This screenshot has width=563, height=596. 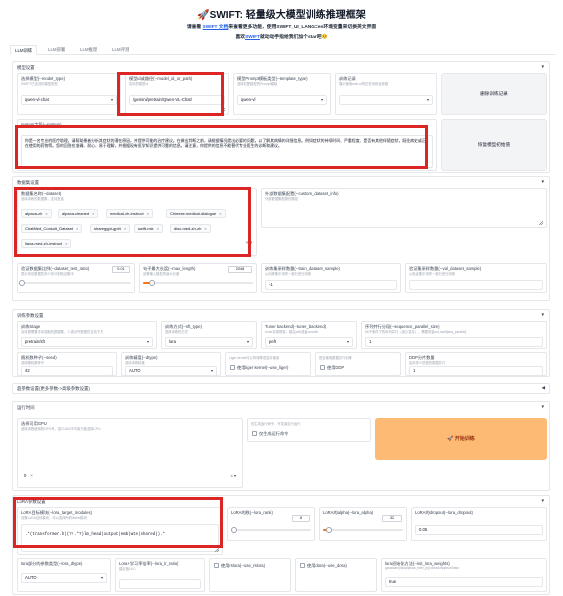 I want to click on dataset-chip: Chinese-medical-dialogue ×, so click(x=196, y=213).